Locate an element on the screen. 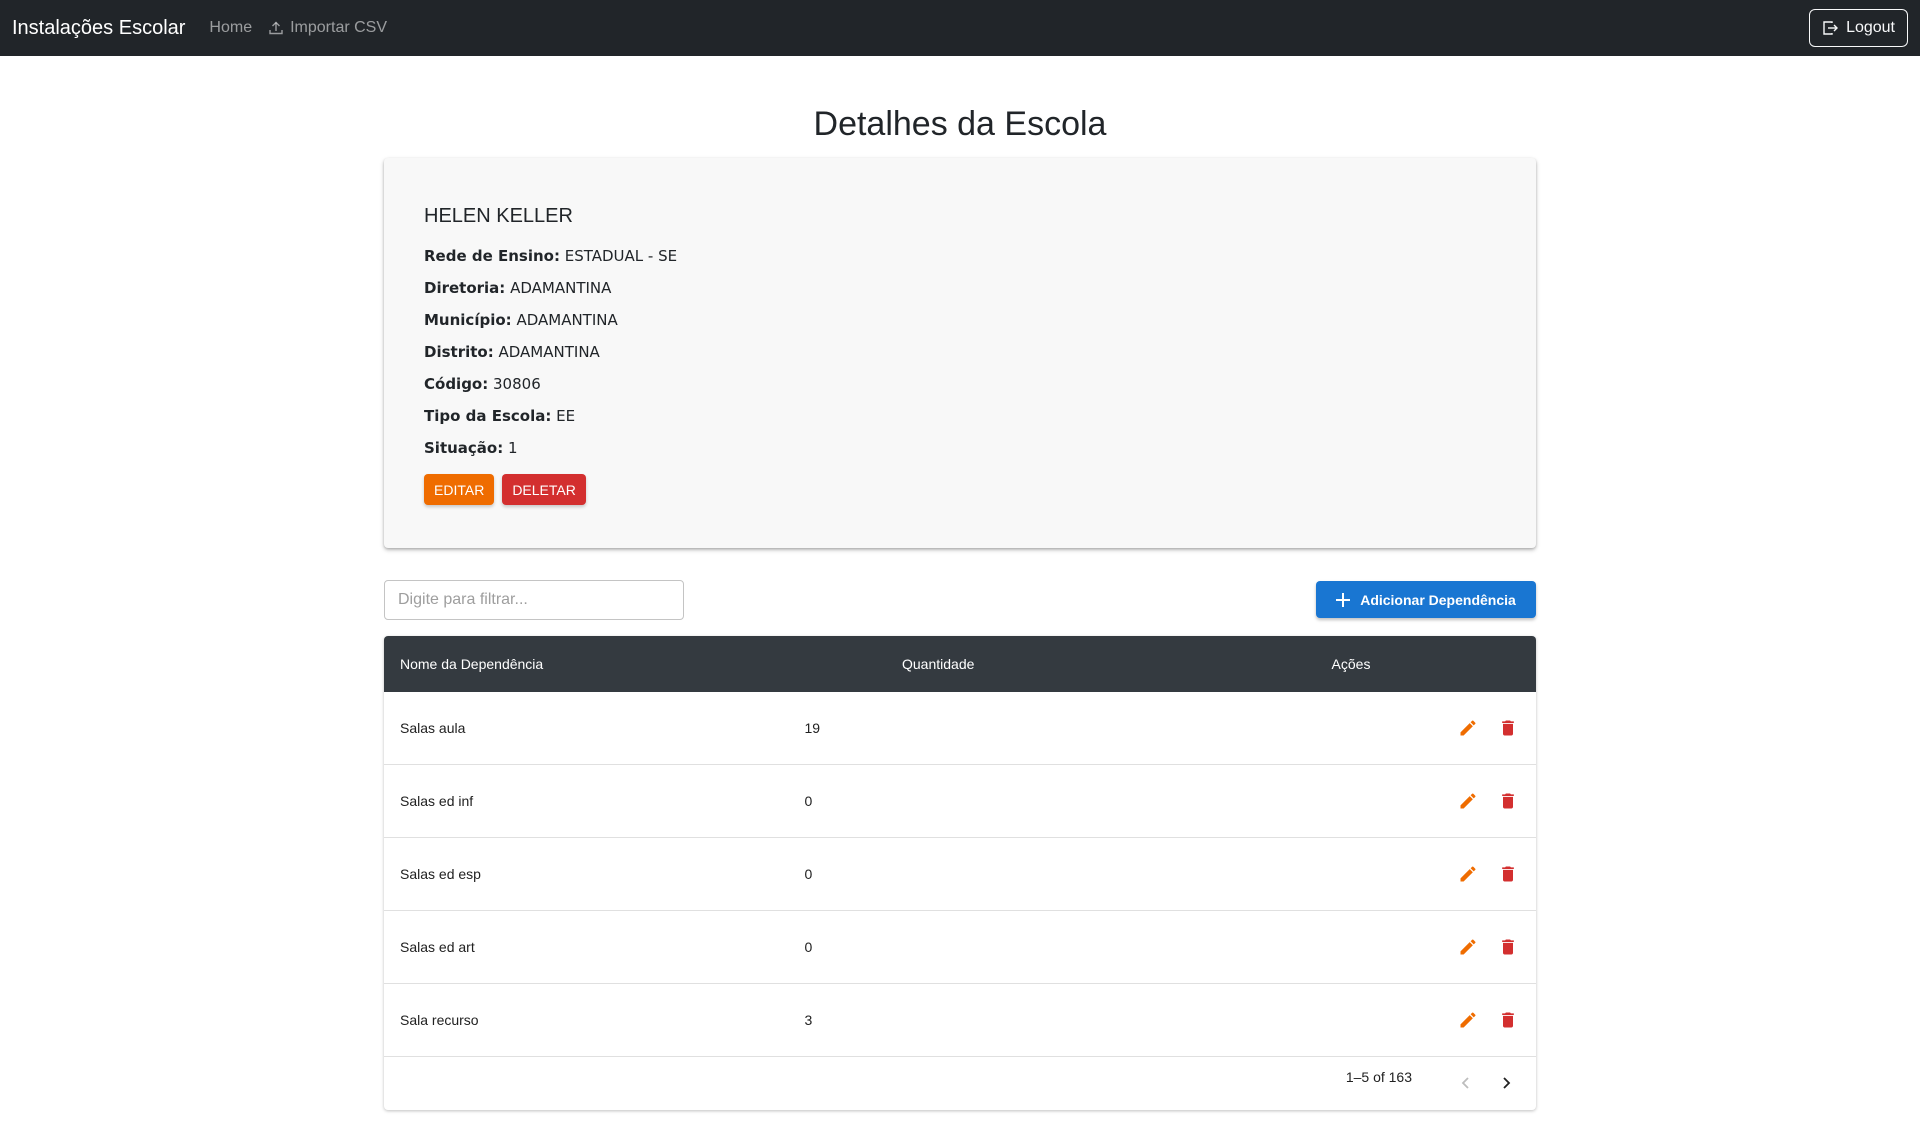 This screenshot has width=1920, height=1142. chevron-left-icon is located at coordinates (1465, 1083).